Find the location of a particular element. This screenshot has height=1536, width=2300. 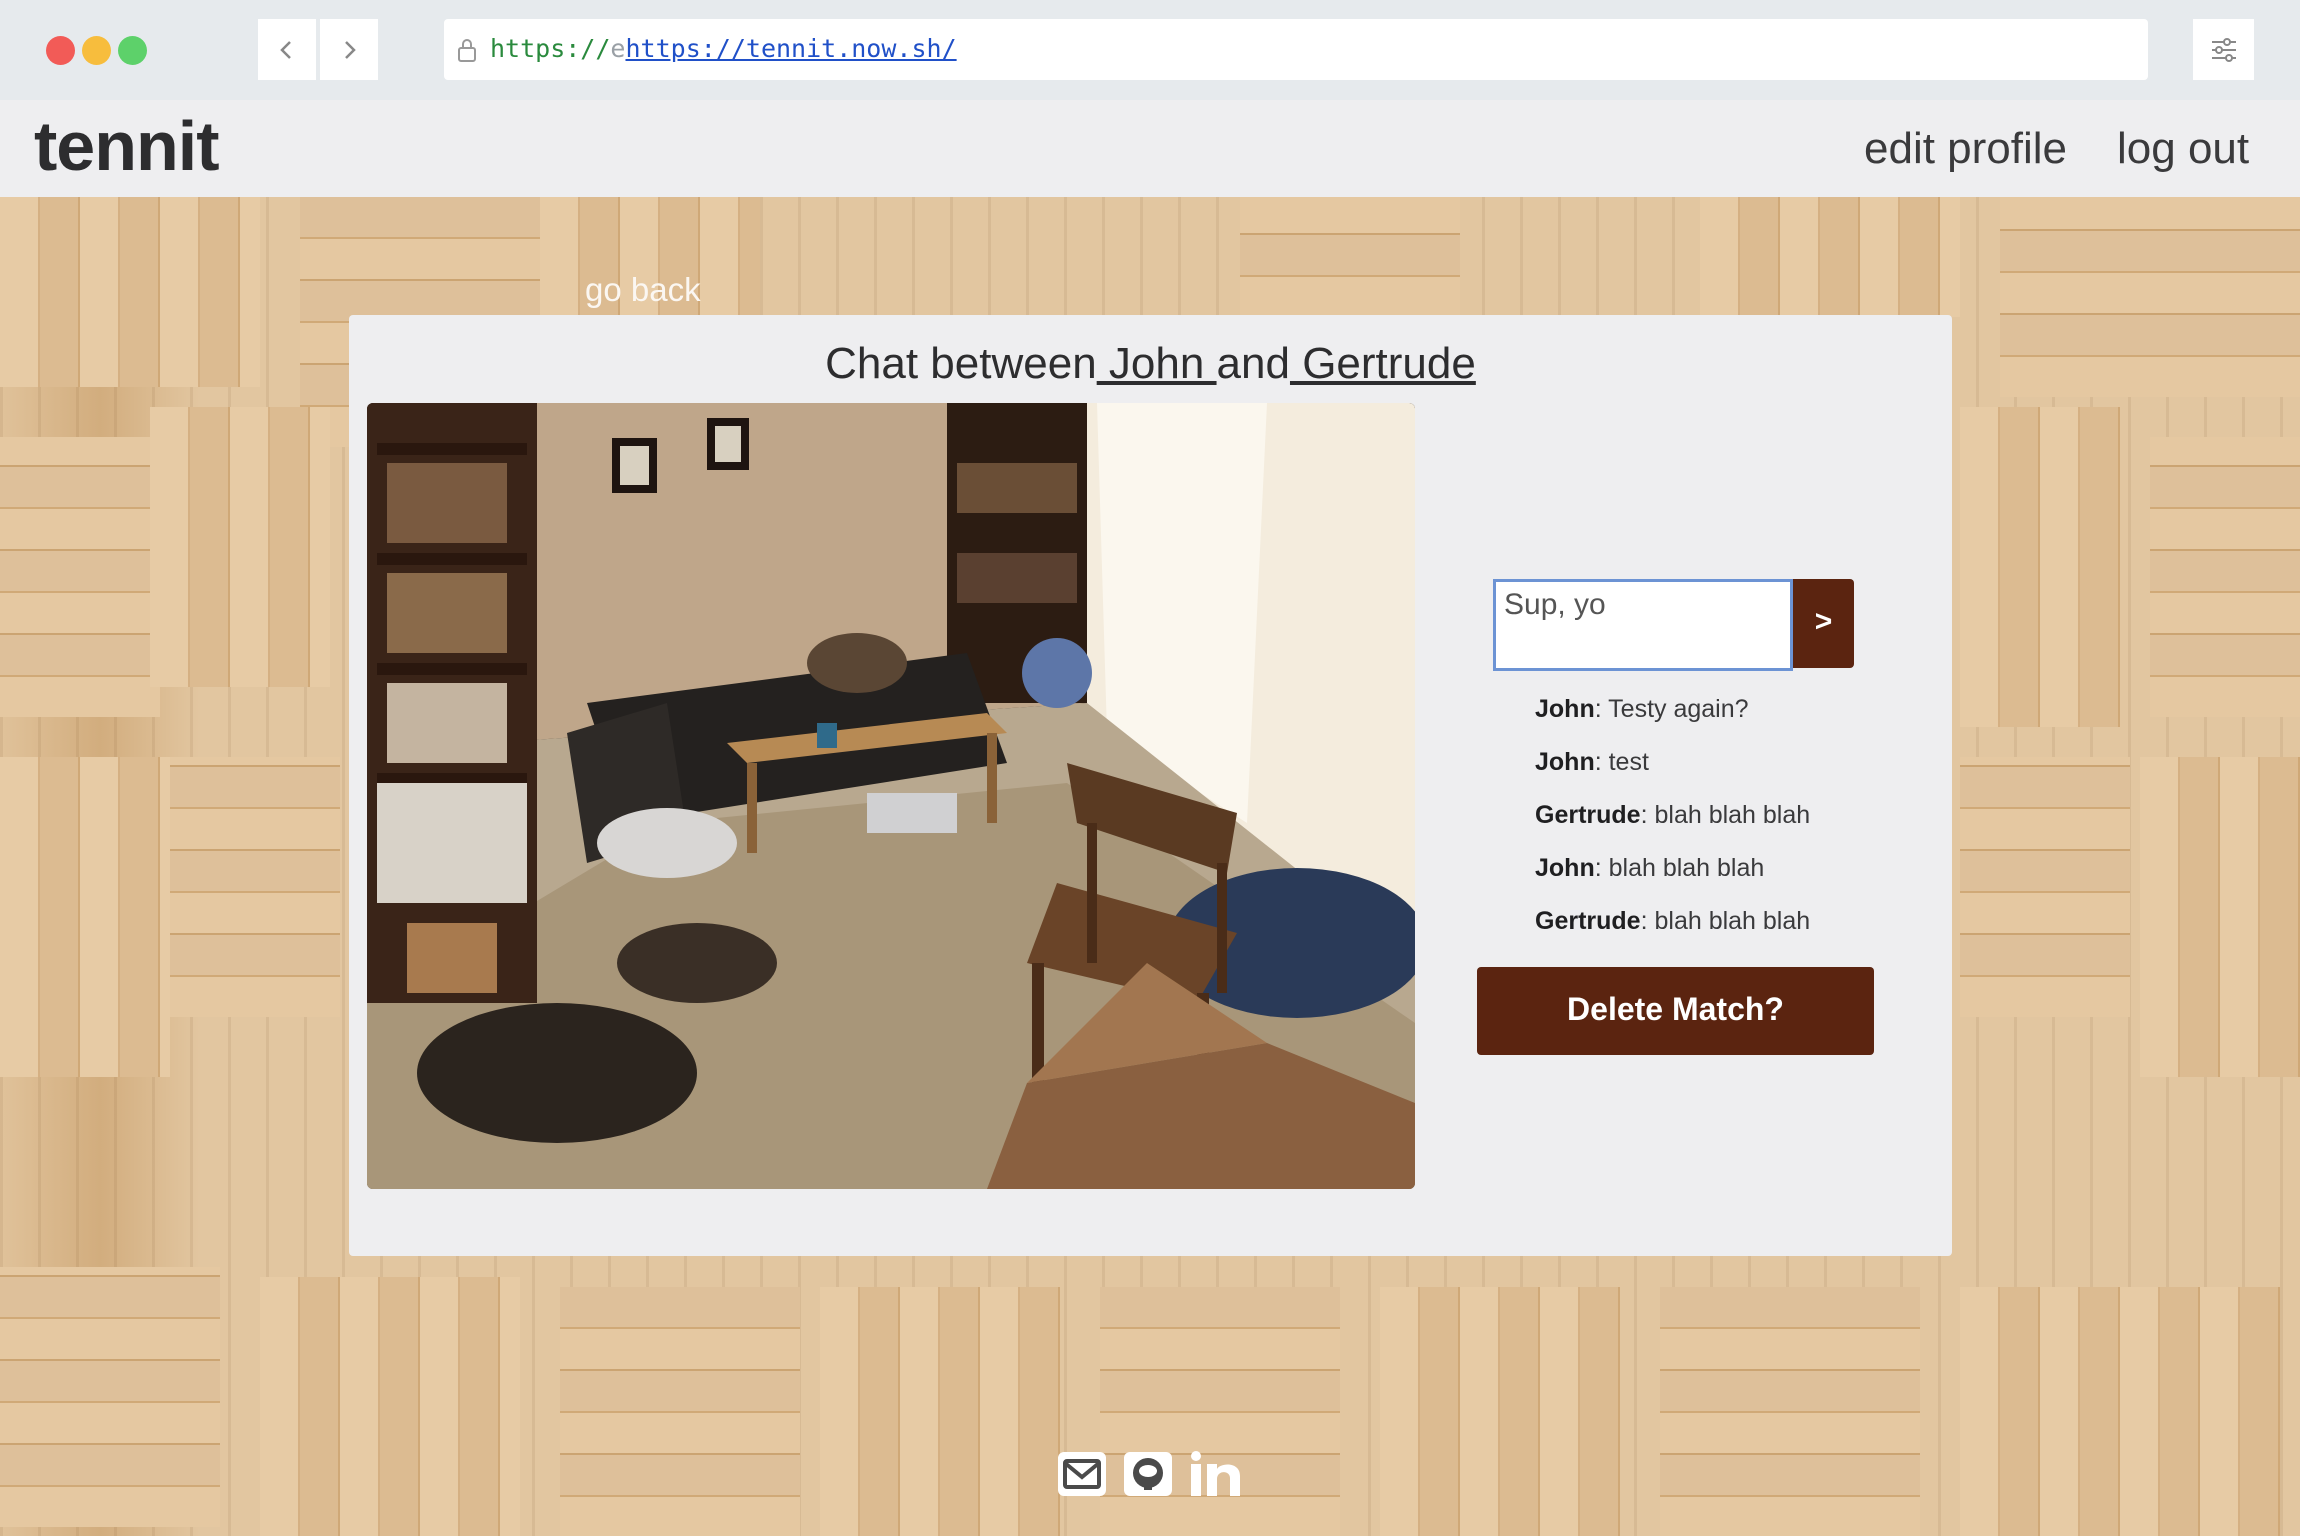

go-back-link: go back is located at coordinates (643, 290).